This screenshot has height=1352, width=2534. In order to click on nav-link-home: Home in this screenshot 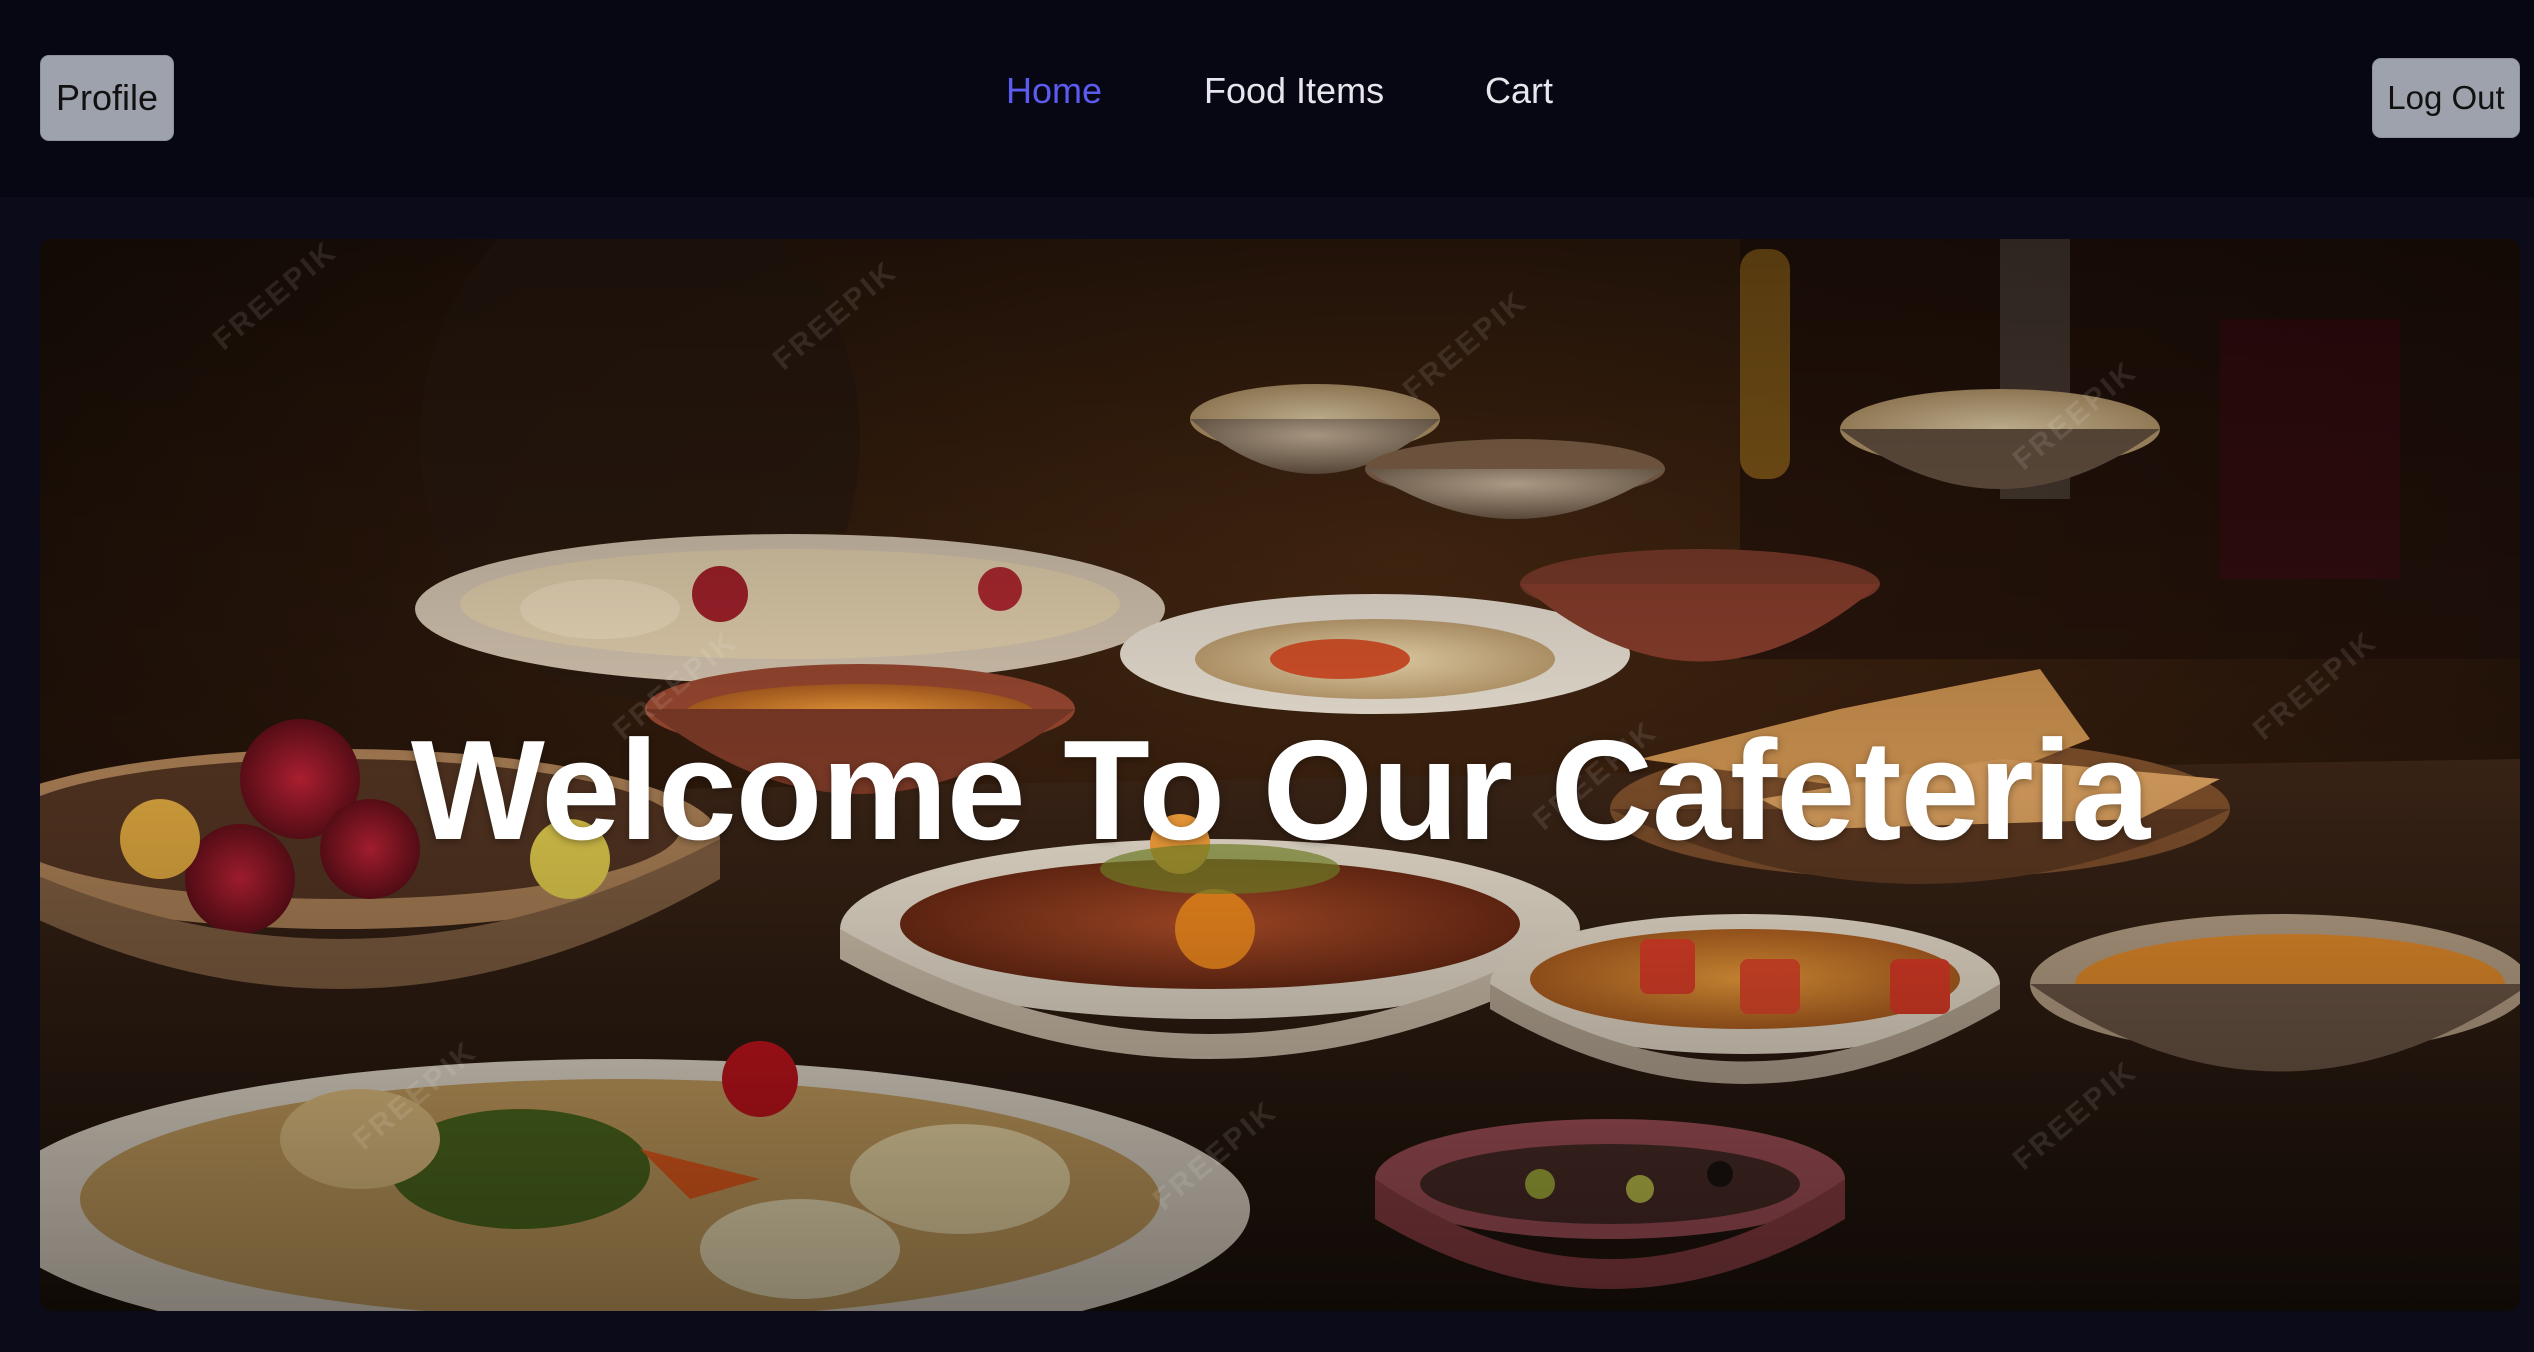, I will do `click(1054, 91)`.